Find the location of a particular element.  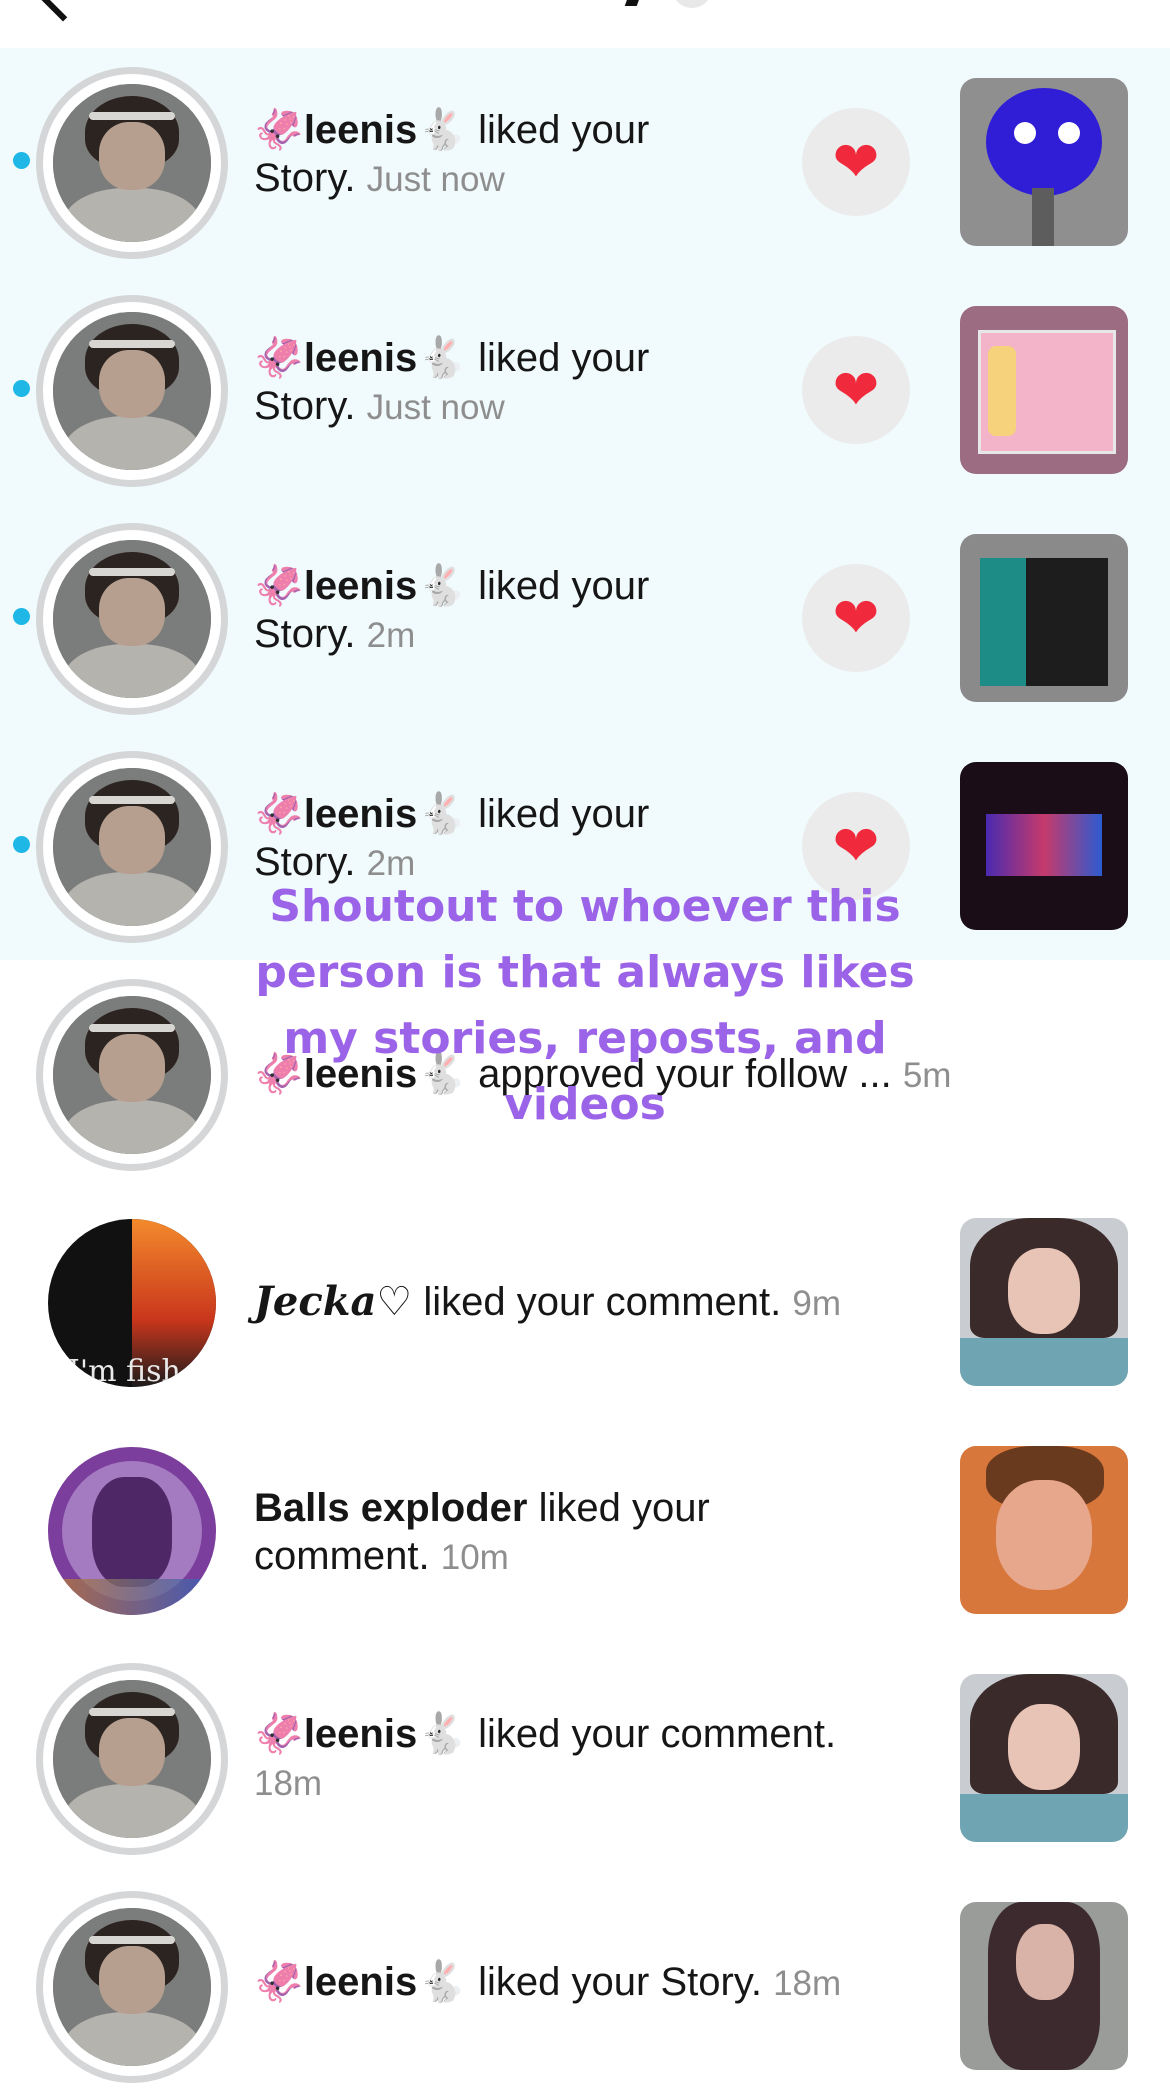

notification-row: 🦑leenis🐇 liked your comment. 18m is located at coordinates (585, 1758).